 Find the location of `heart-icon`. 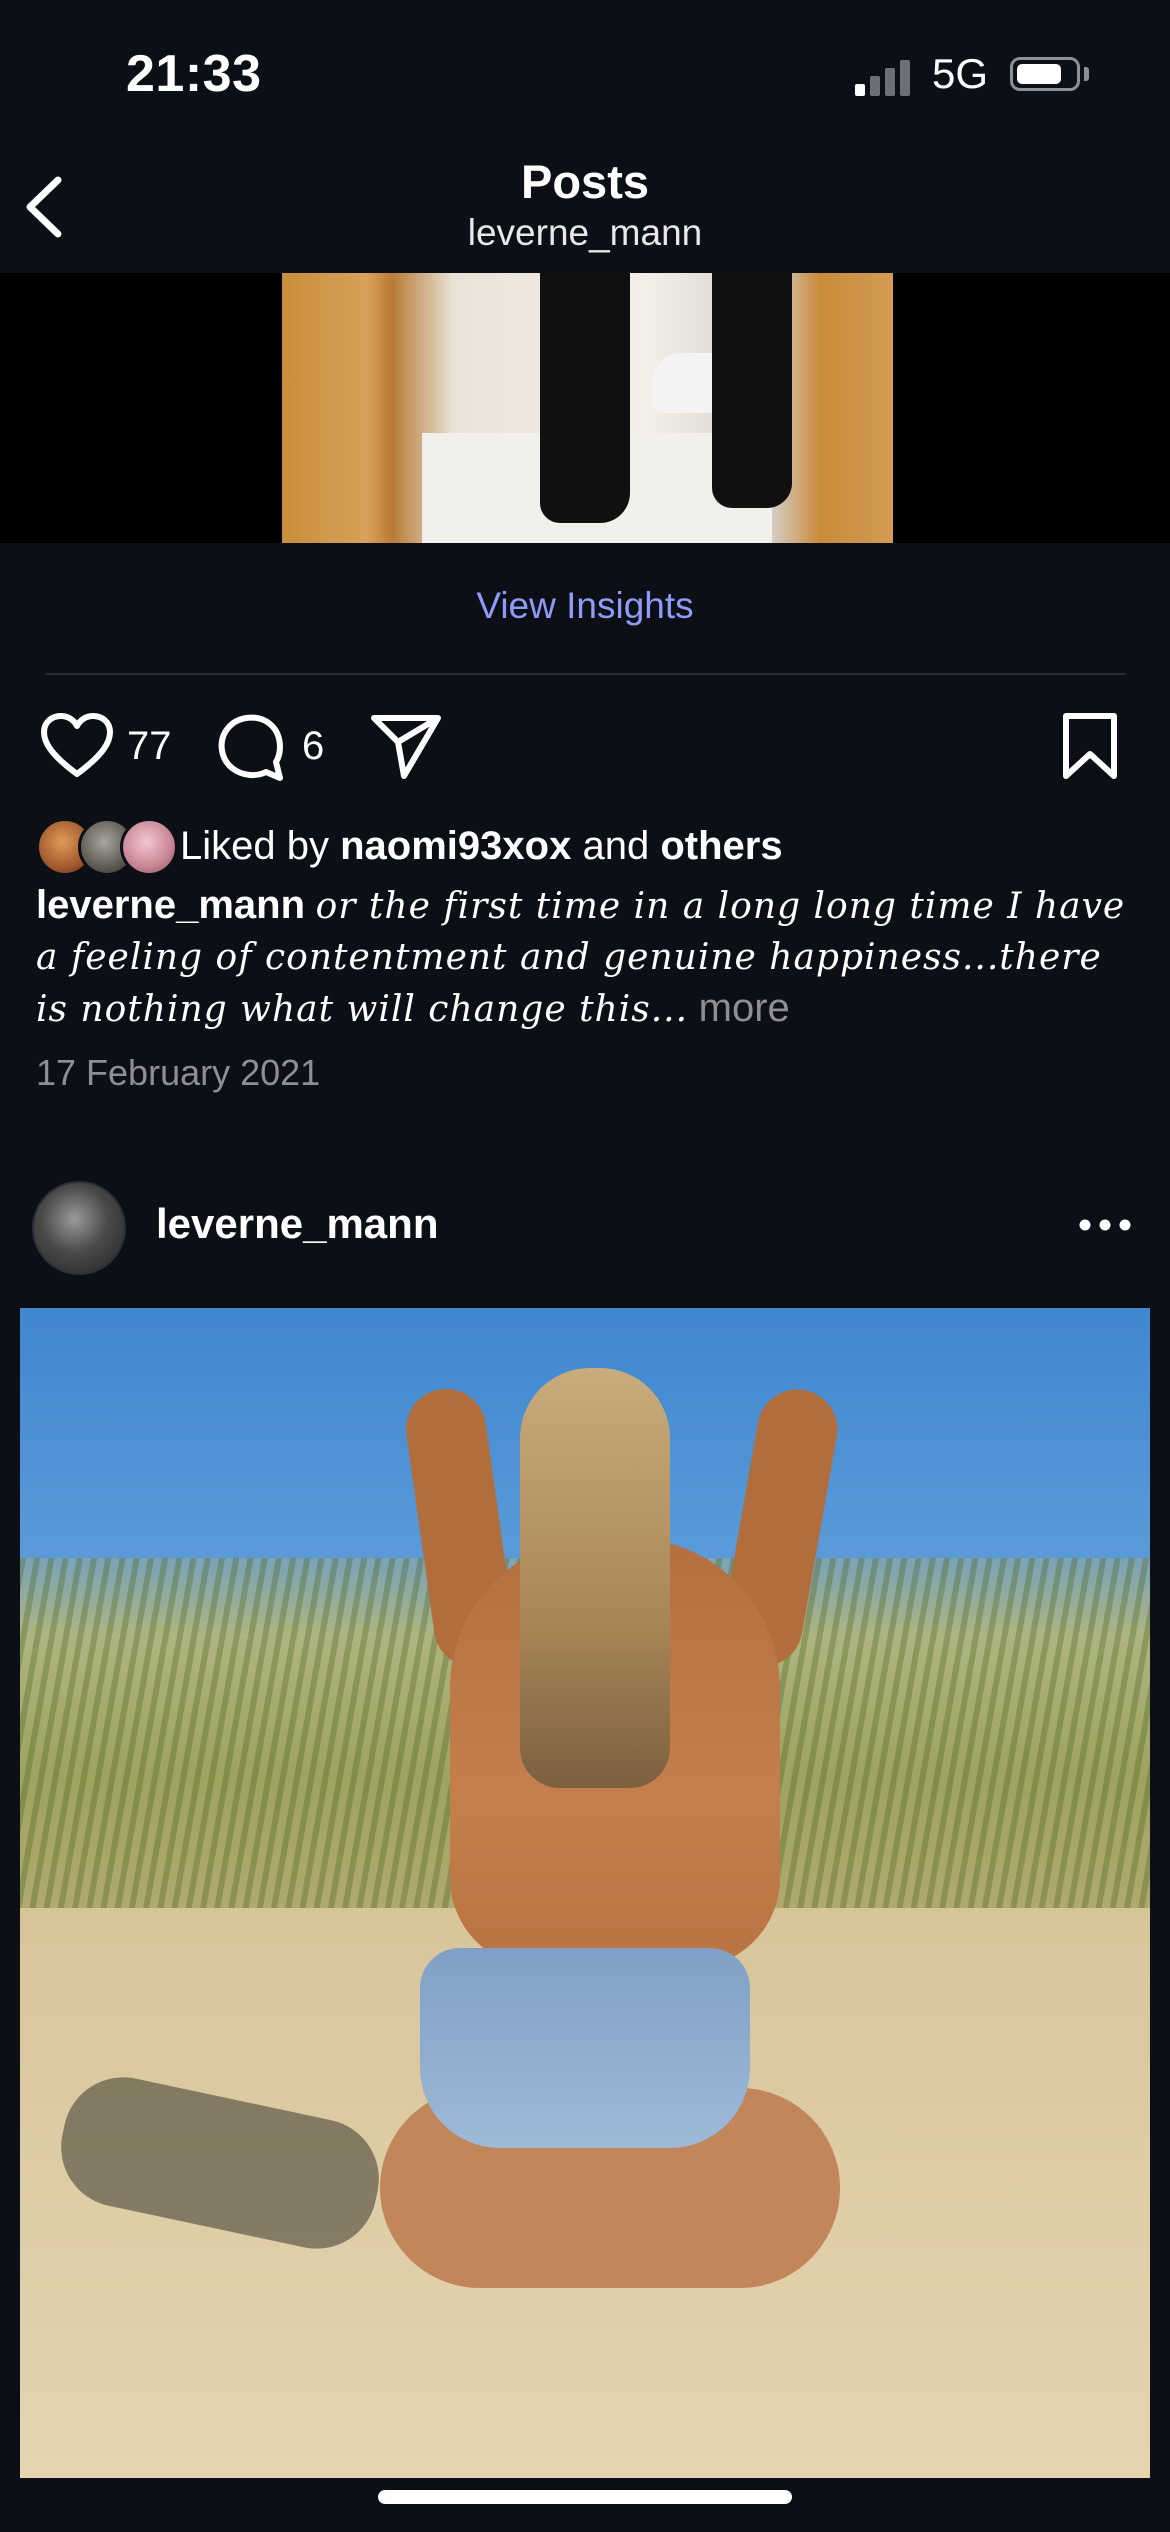

heart-icon is located at coordinates (77, 746).